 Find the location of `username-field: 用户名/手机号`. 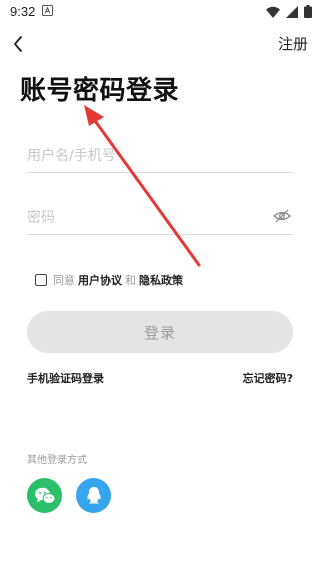

username-field: 用户名/手机号 is located at coordinates (160, 154).